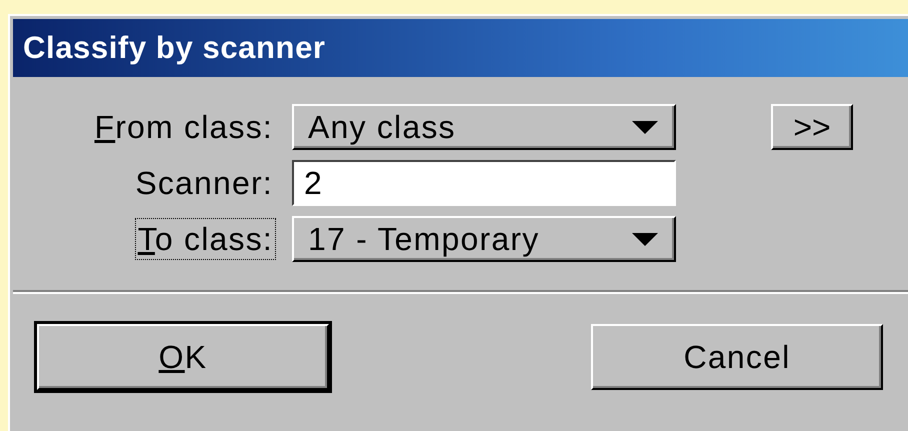 This screenshot has width=908, height=431. Describe the element at coordinates (204, 183) in the screenshot. I see `field-label: Scanner:` at that location.